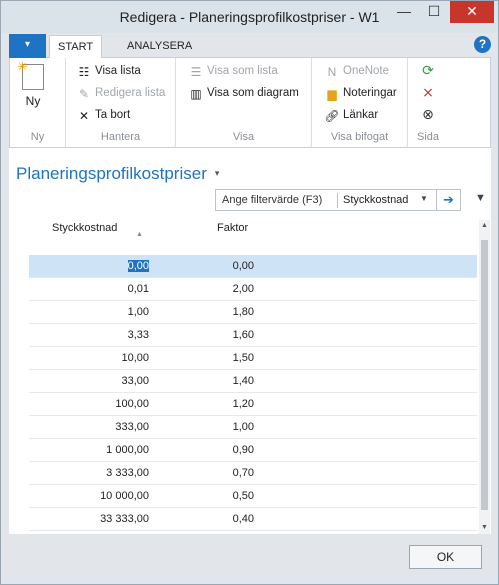 This screenshot has width=499, height=585. I want to click on visa-som-lista-button: ☰ Visa som lista, so click(233, 71).